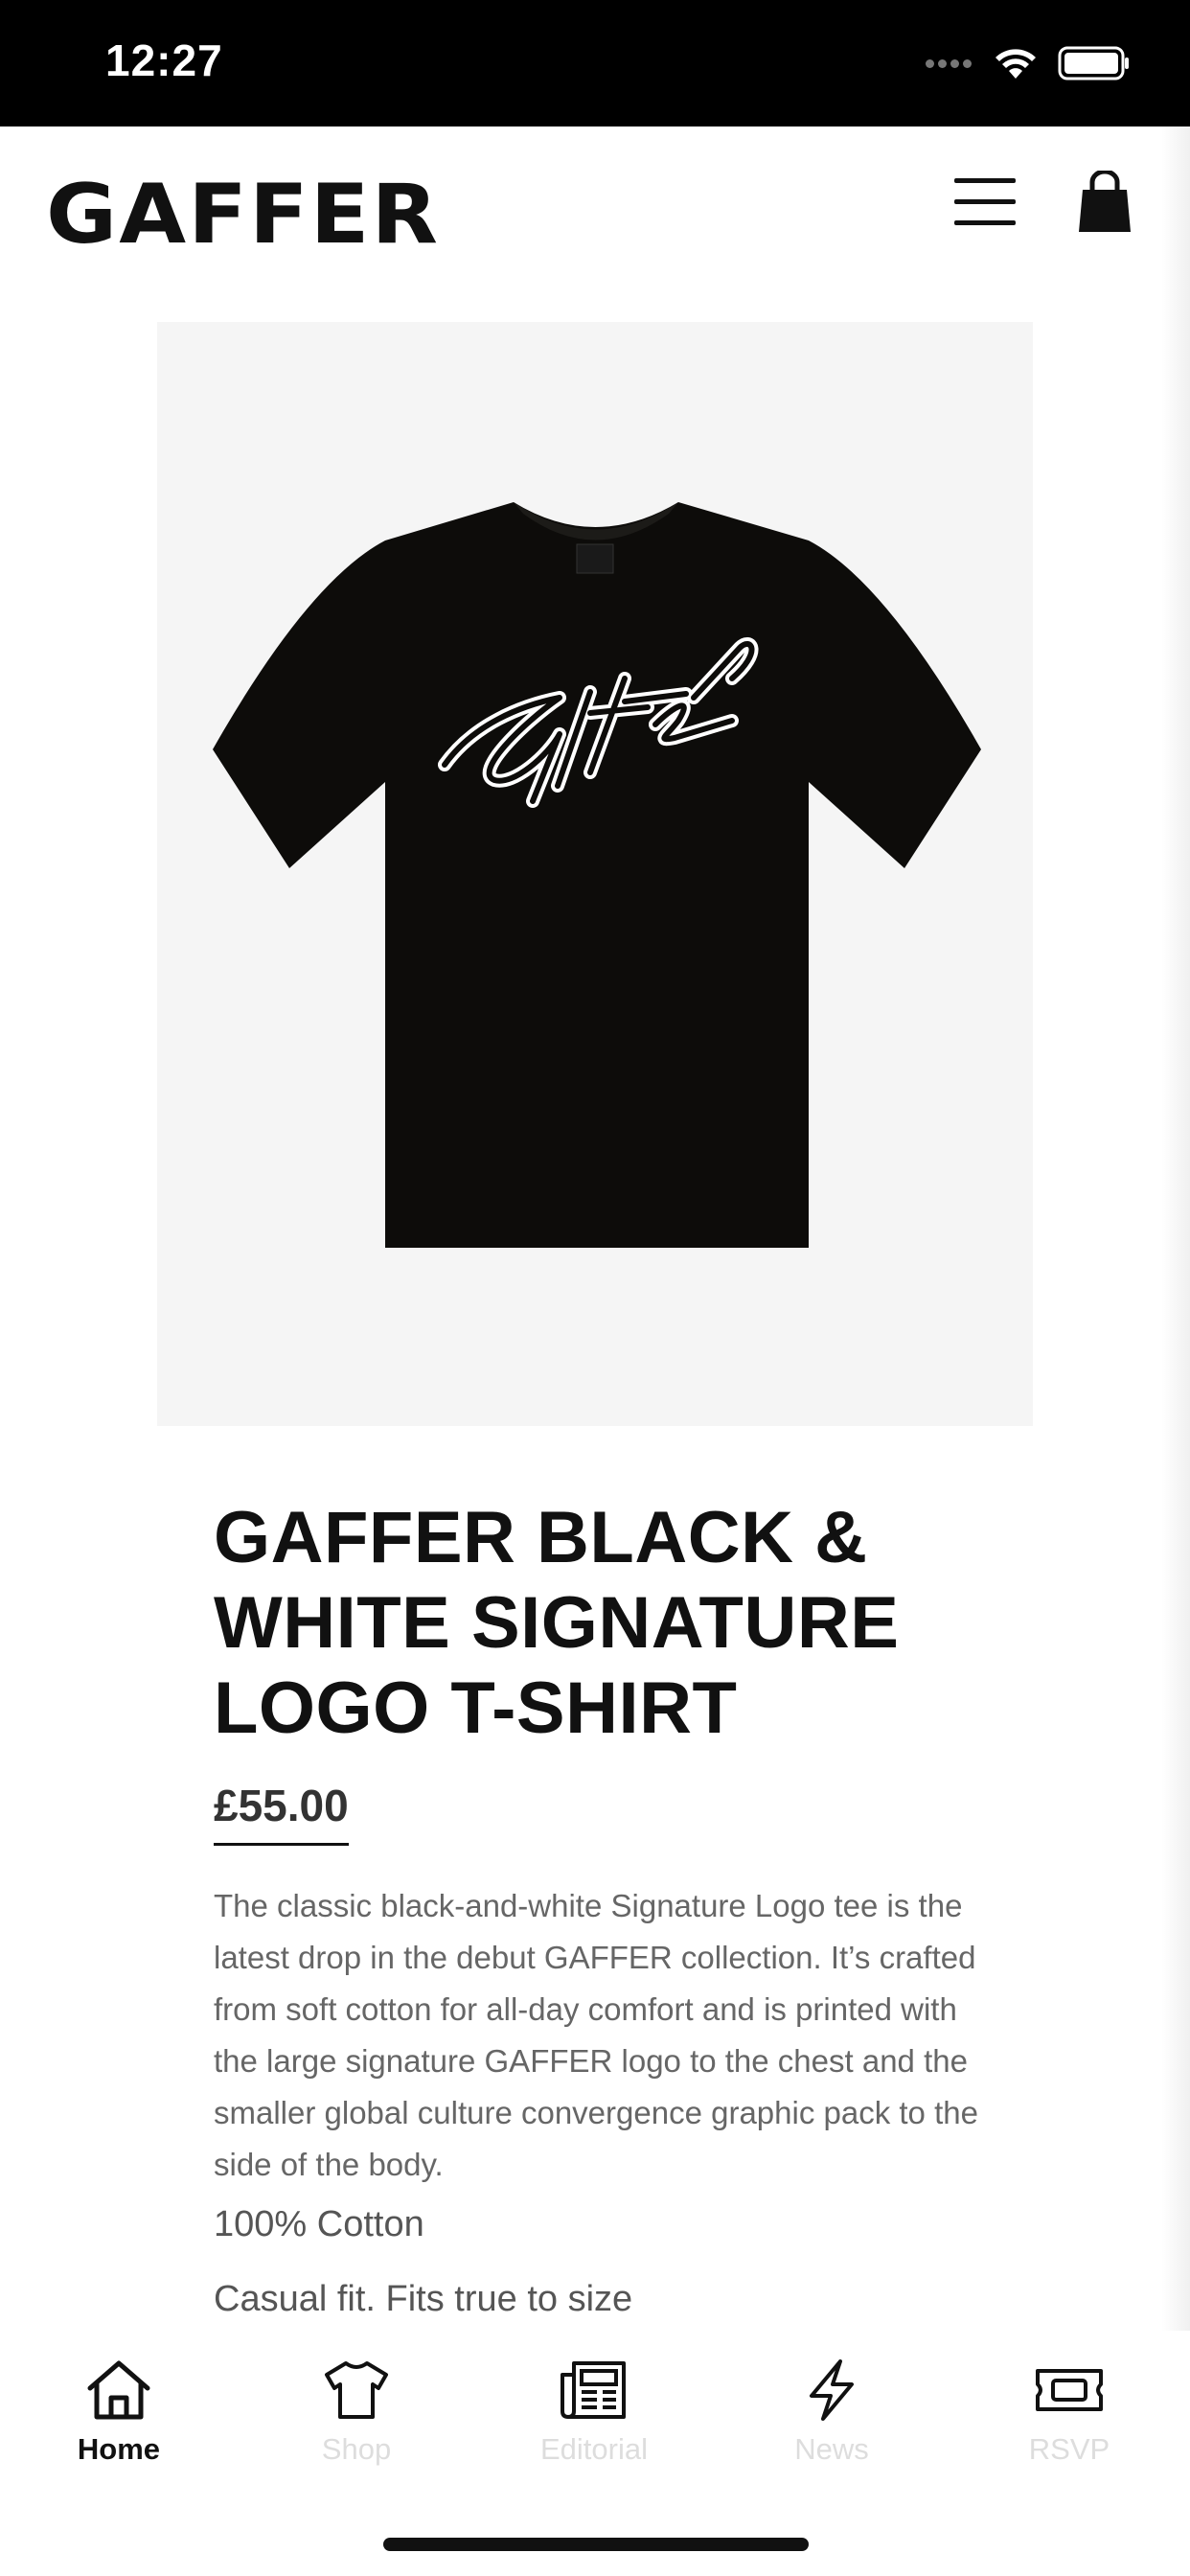  I want to click on tab-news-label: News, so click(832, 2449).